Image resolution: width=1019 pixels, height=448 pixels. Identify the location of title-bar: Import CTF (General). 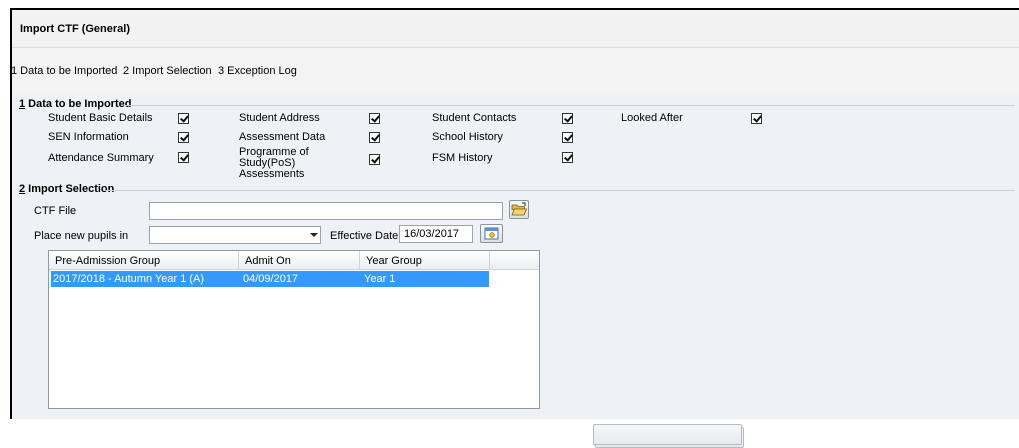
(515, 29).